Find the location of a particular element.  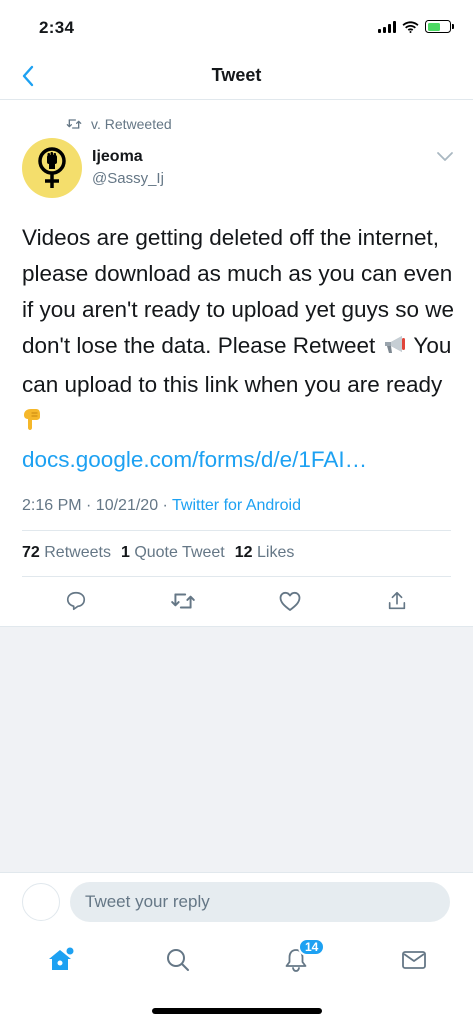

chevron-down-icon is located at coordinates (445, 156).